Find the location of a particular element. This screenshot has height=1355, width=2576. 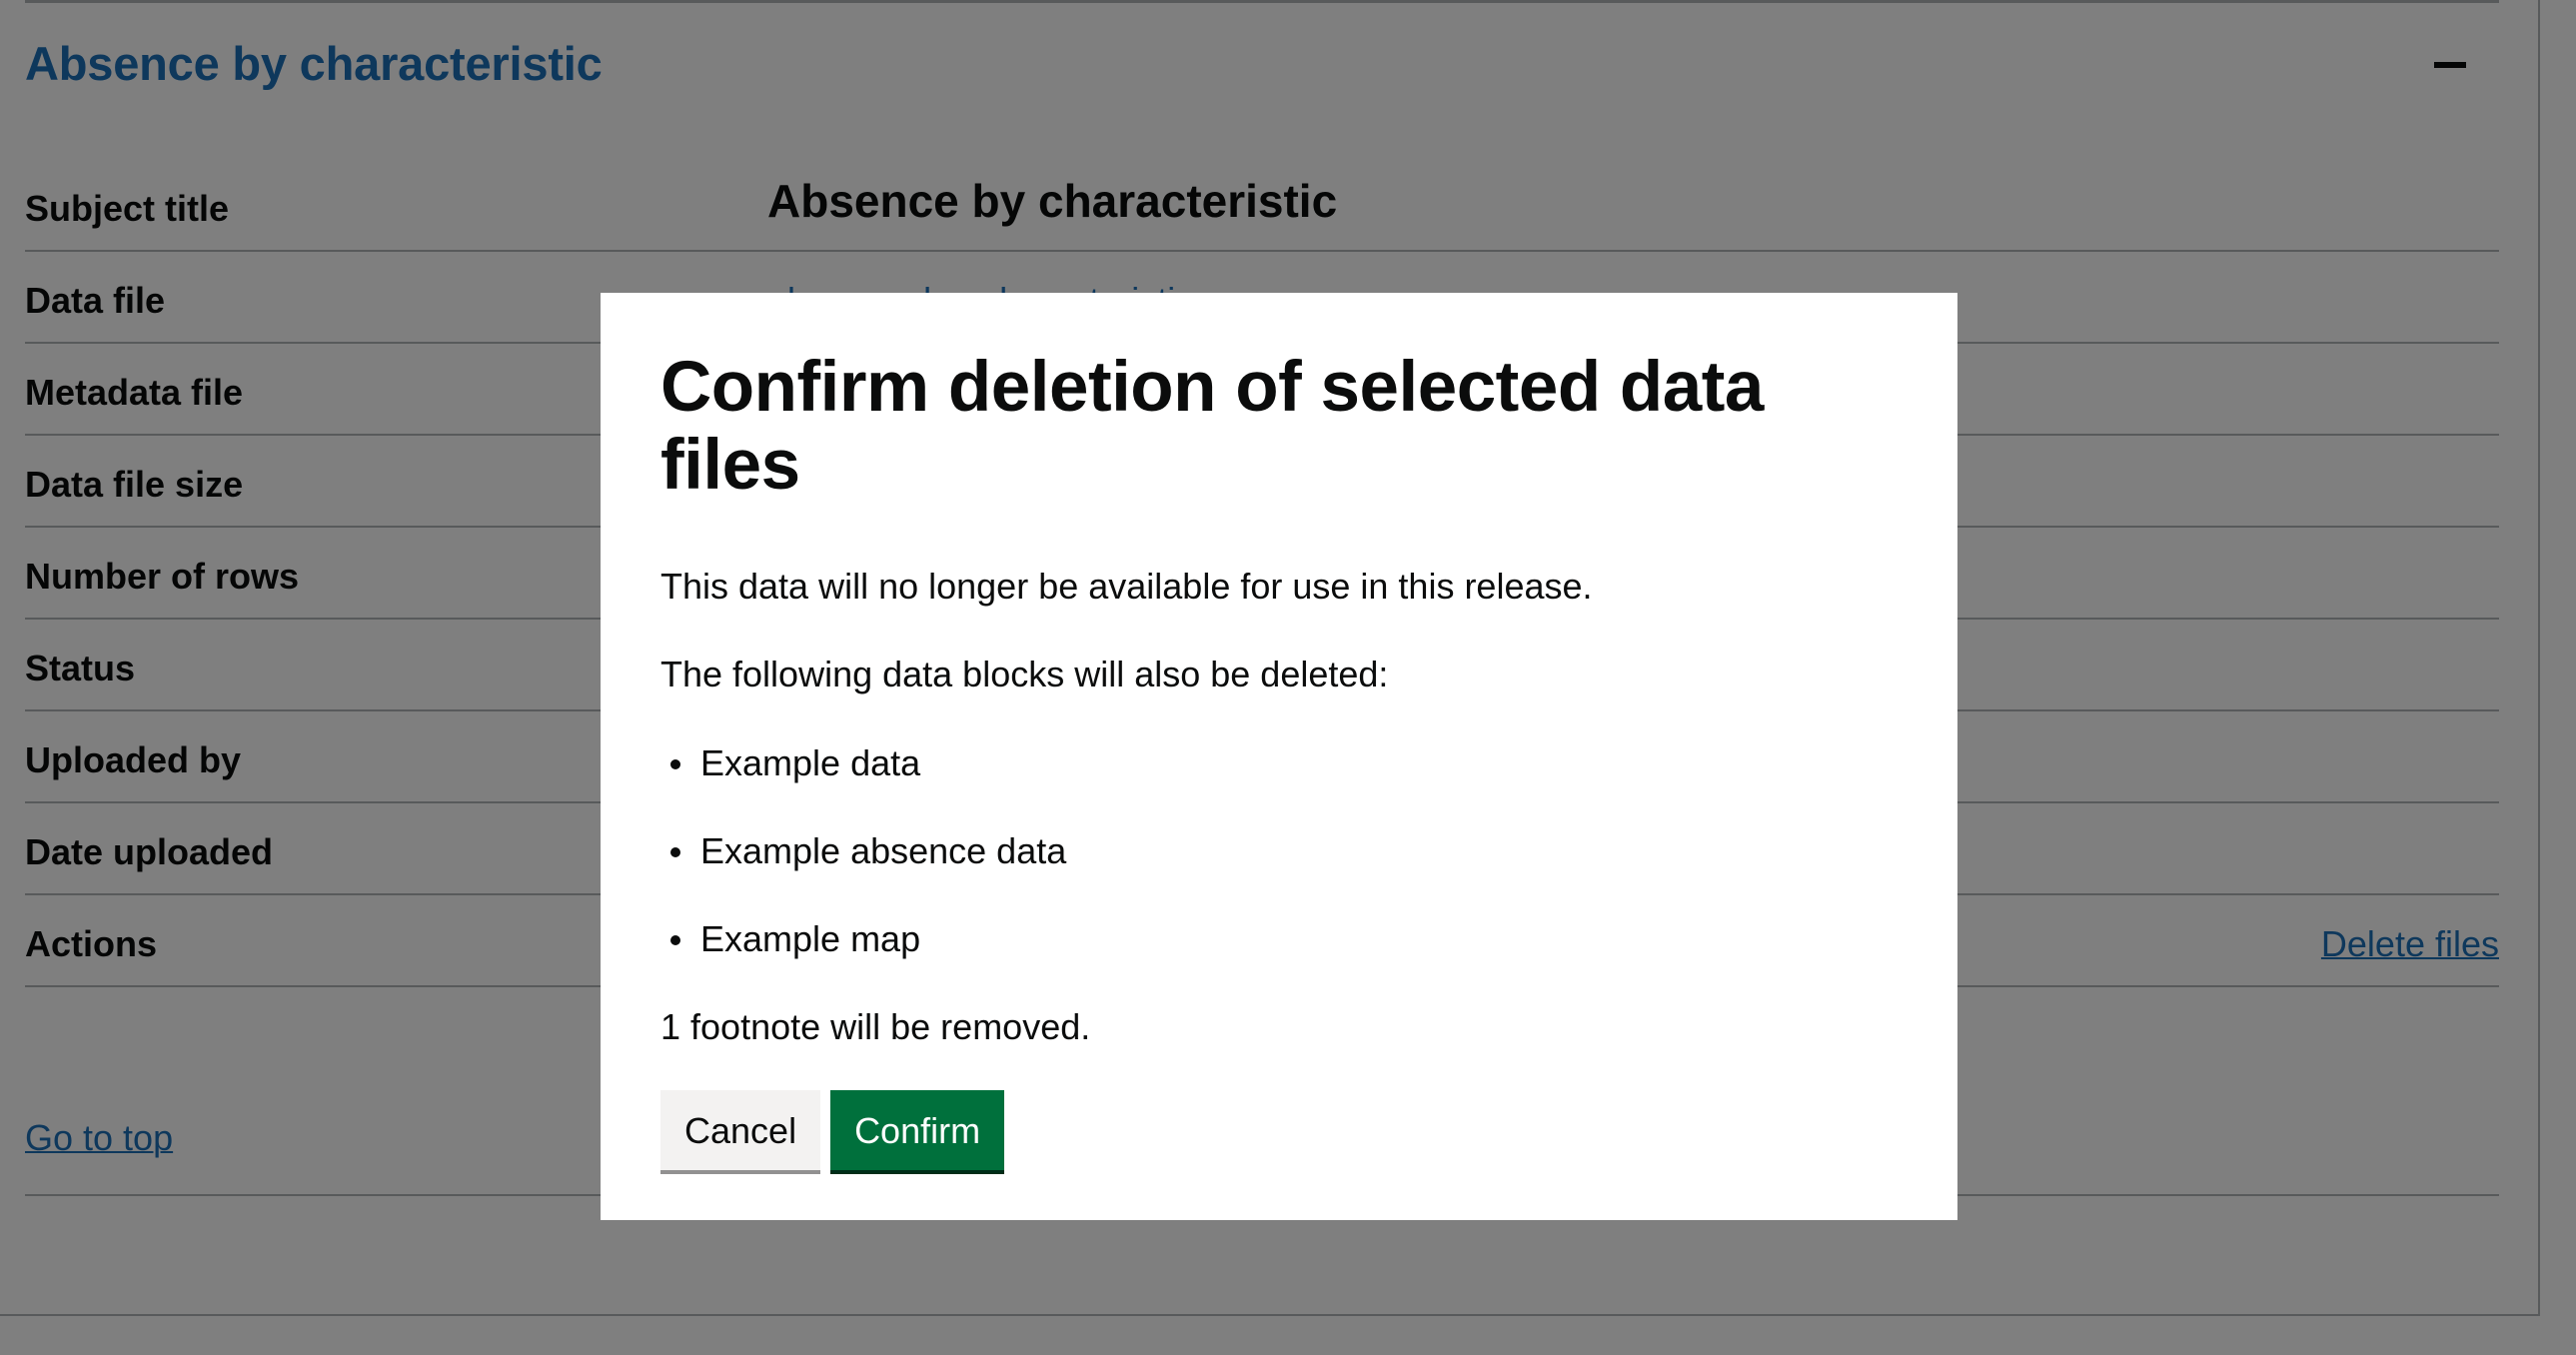

data-block-name: Example data is located at coordinates (810, 762).